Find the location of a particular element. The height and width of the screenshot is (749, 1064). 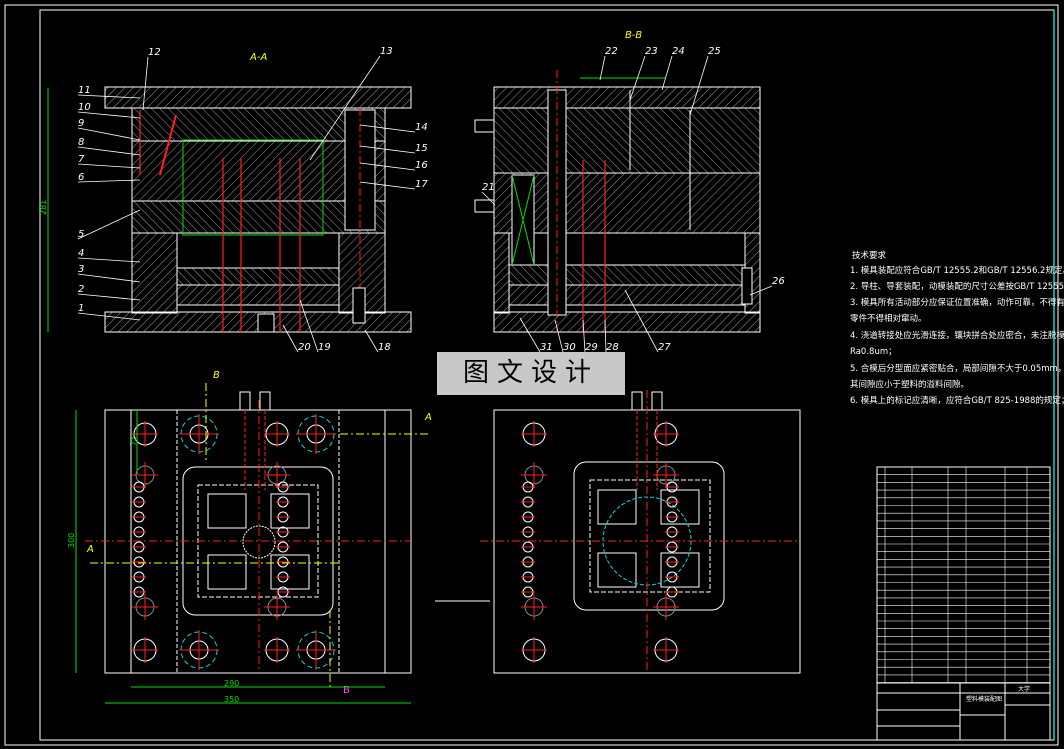

part-number-label: 13 is located at coordinates (386, 51).